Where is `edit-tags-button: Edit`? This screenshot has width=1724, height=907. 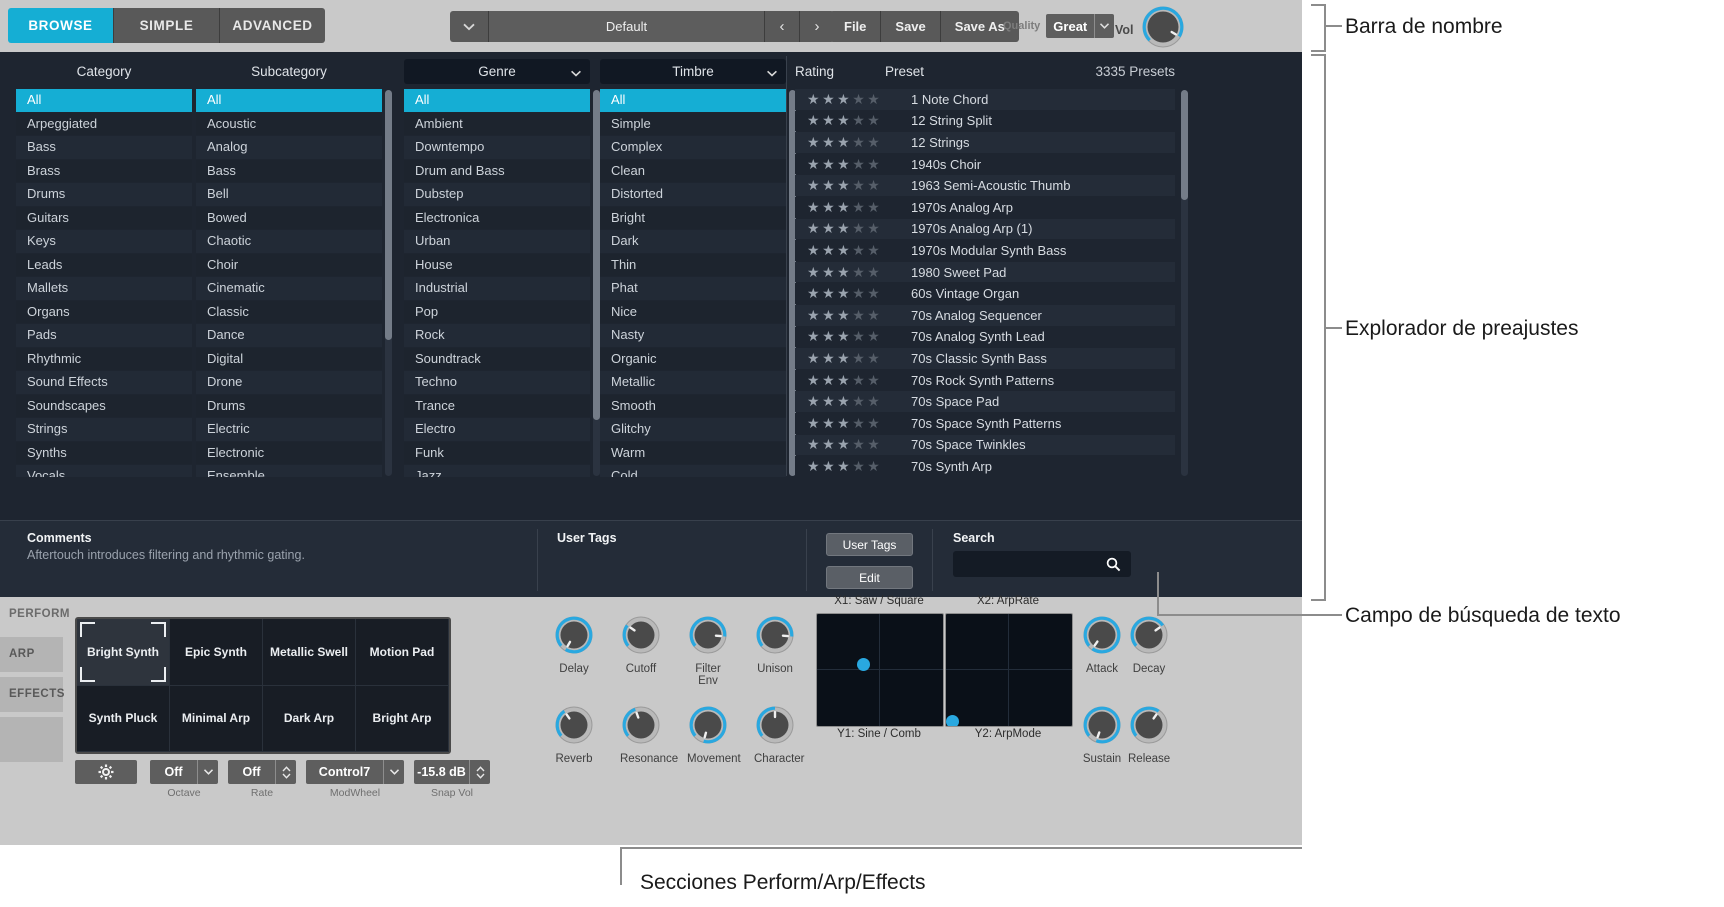 edit-tags-button: Edit is located at coordinates (869, 577).